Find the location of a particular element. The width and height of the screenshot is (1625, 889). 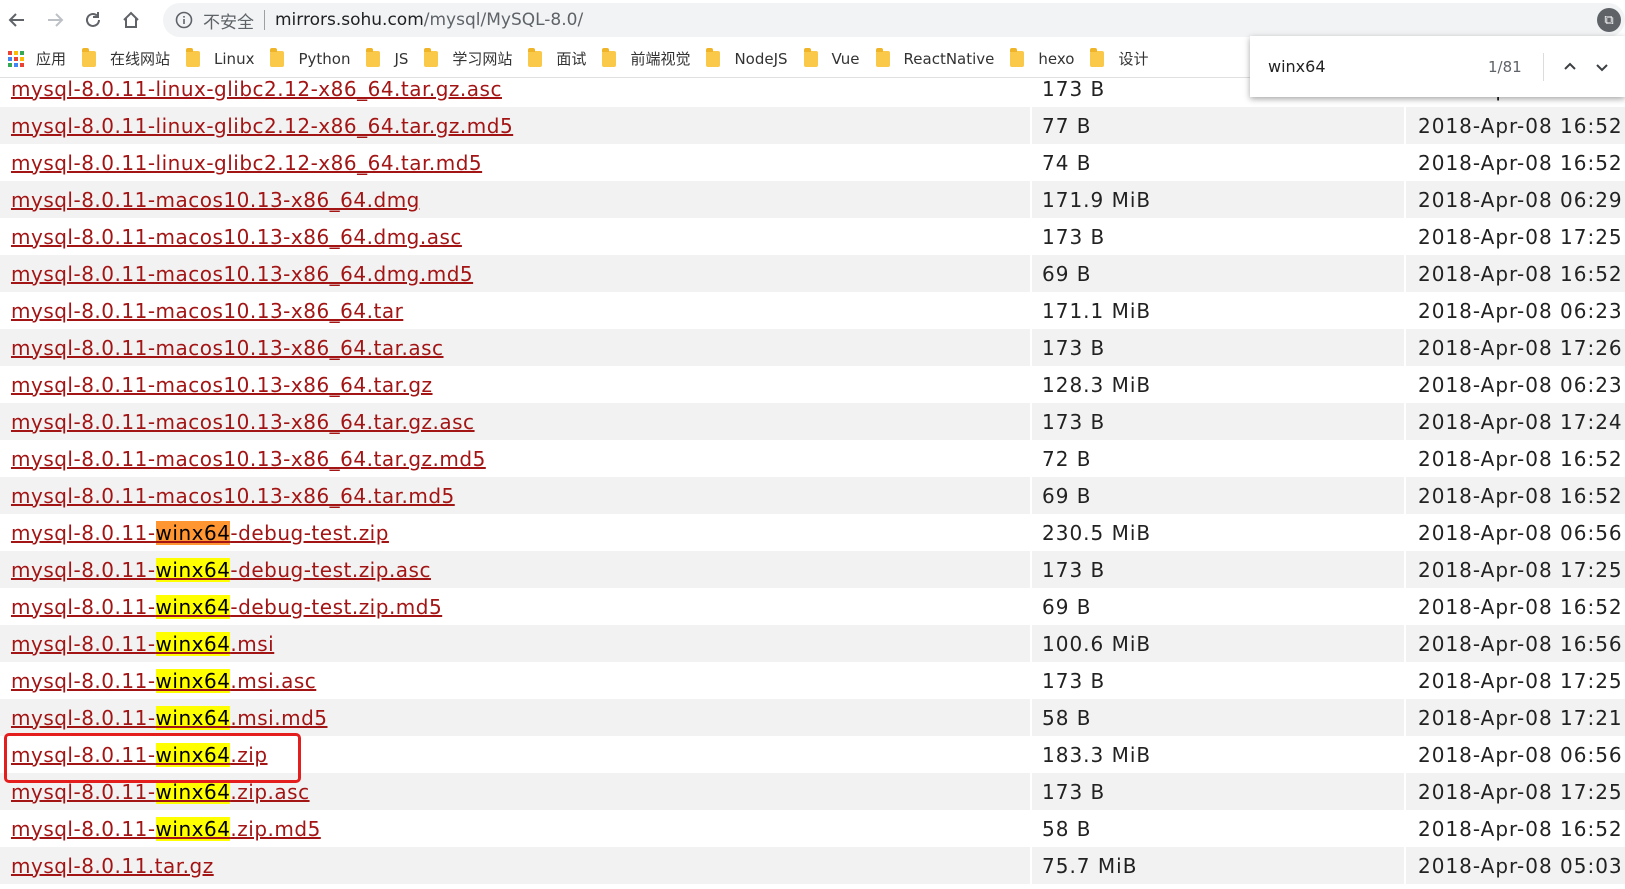

bookmark-item: 应用 is located at coordinates (37, 59).